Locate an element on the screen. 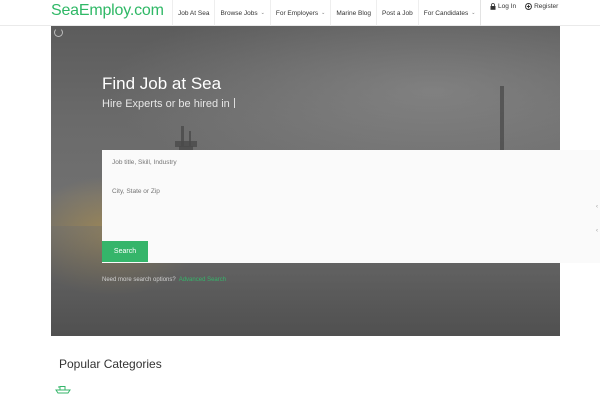 The height and width of the screenshot is (400, 600). ship-icon is located at coordinates (63, 389).